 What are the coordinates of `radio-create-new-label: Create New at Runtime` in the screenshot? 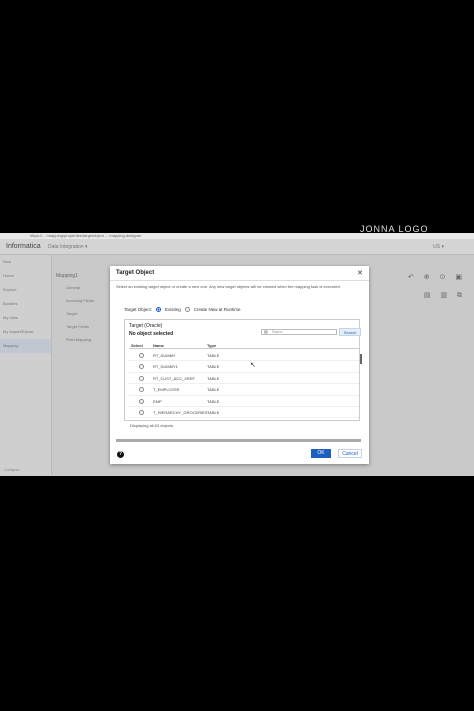 It's located at (217, 309).